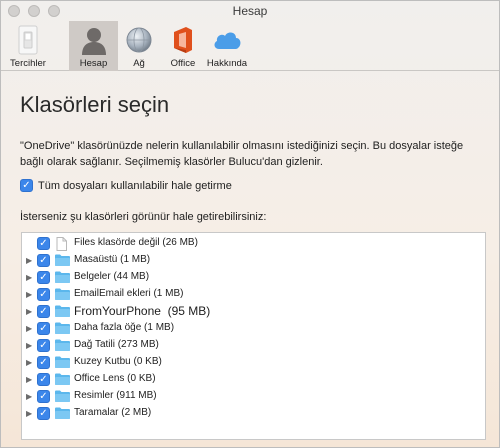 The width and height of the screenshot is (500, 448). What do you see at coordinates (253, 379) in the screenshot?
I see `list-item: ▶ ✓ Office Lens (0 KB)` at bounding box center [253, 379].